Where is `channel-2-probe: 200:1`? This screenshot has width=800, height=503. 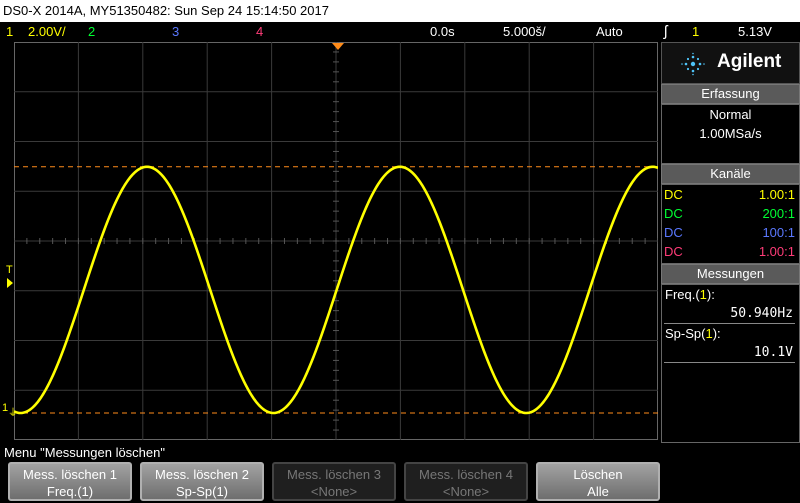
channel-2-probe: 200:1 is located at coordinates (778, 213).